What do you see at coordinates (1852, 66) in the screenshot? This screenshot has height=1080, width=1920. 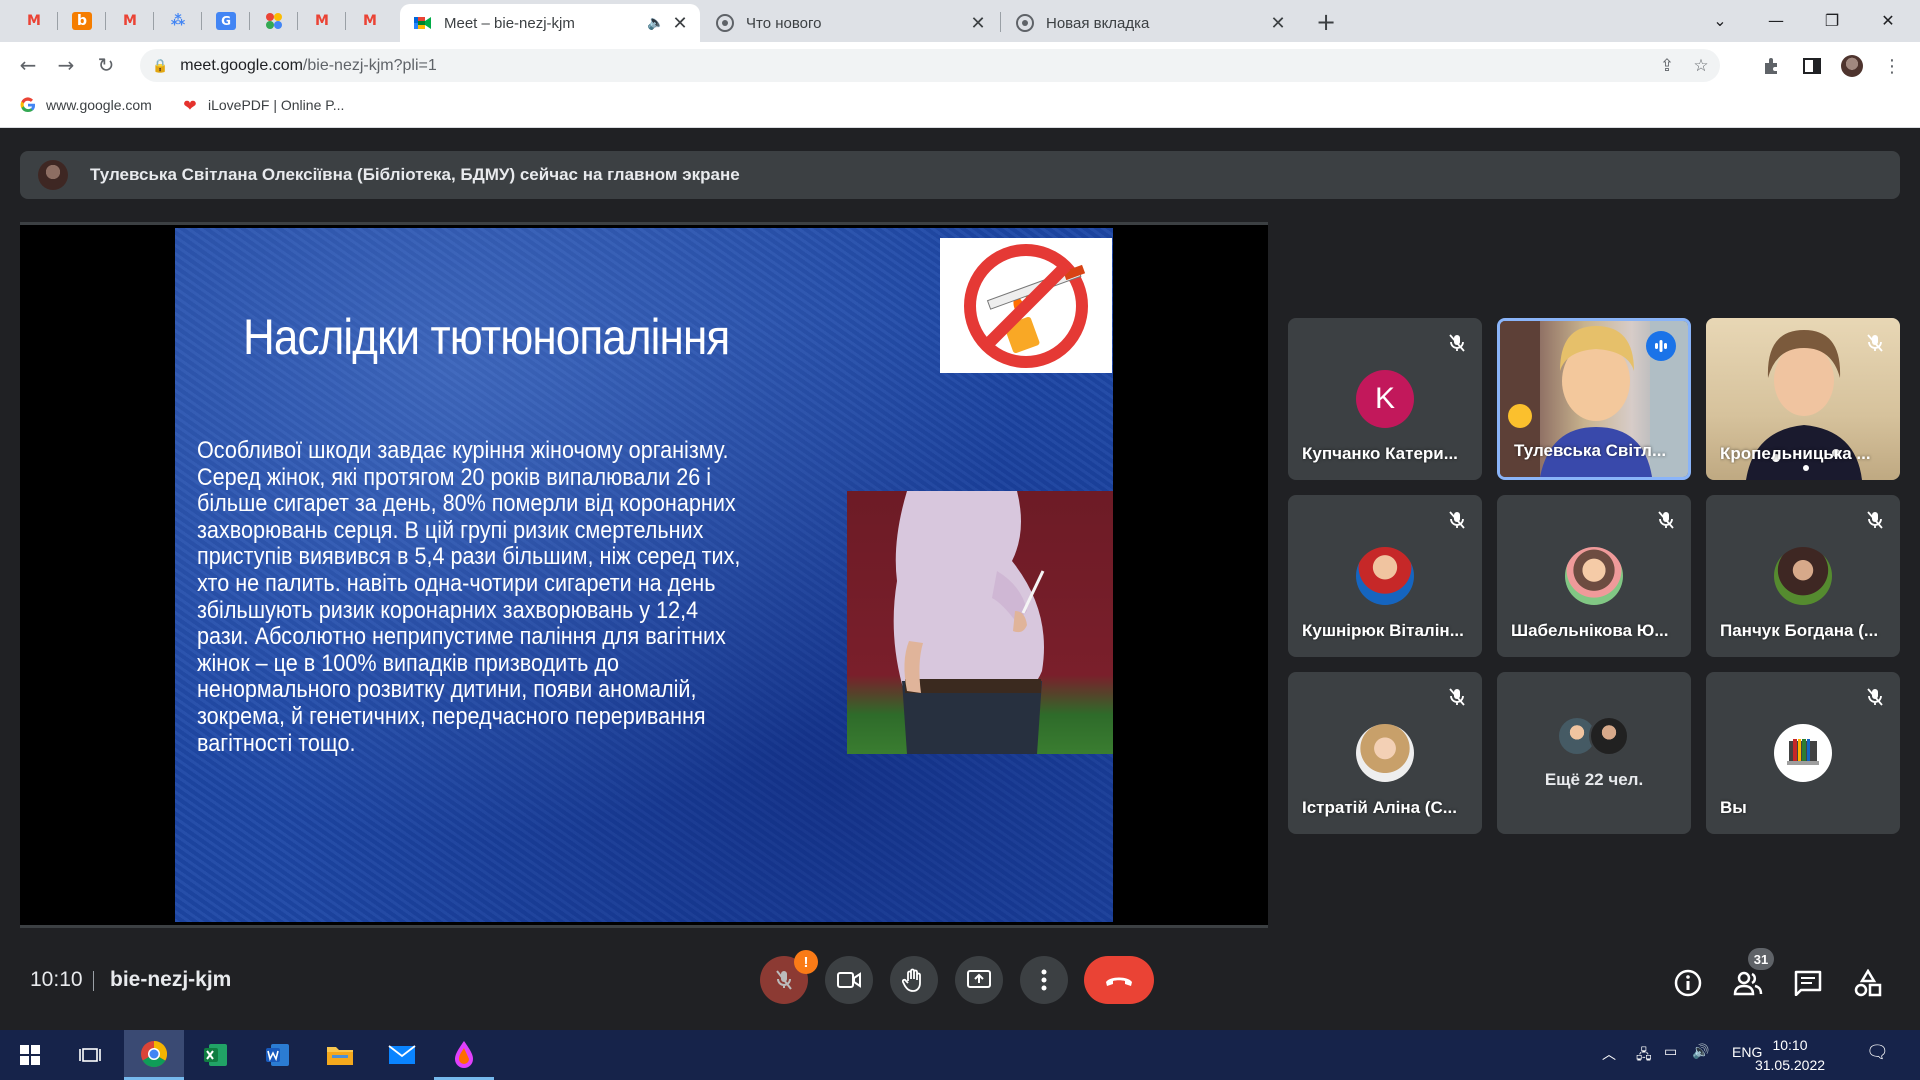 I see `profile-avatar` at bounding box center [1852, 66].